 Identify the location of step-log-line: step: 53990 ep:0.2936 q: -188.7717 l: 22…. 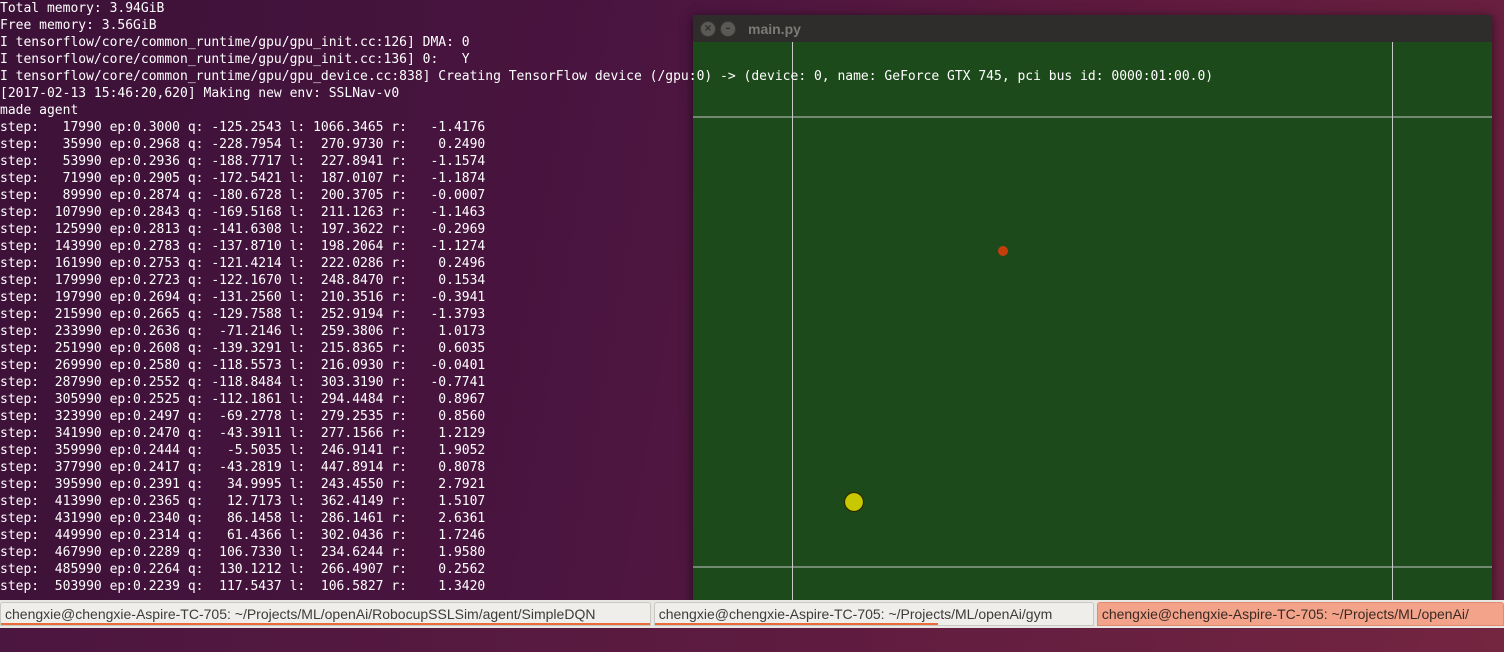
(243, 161).